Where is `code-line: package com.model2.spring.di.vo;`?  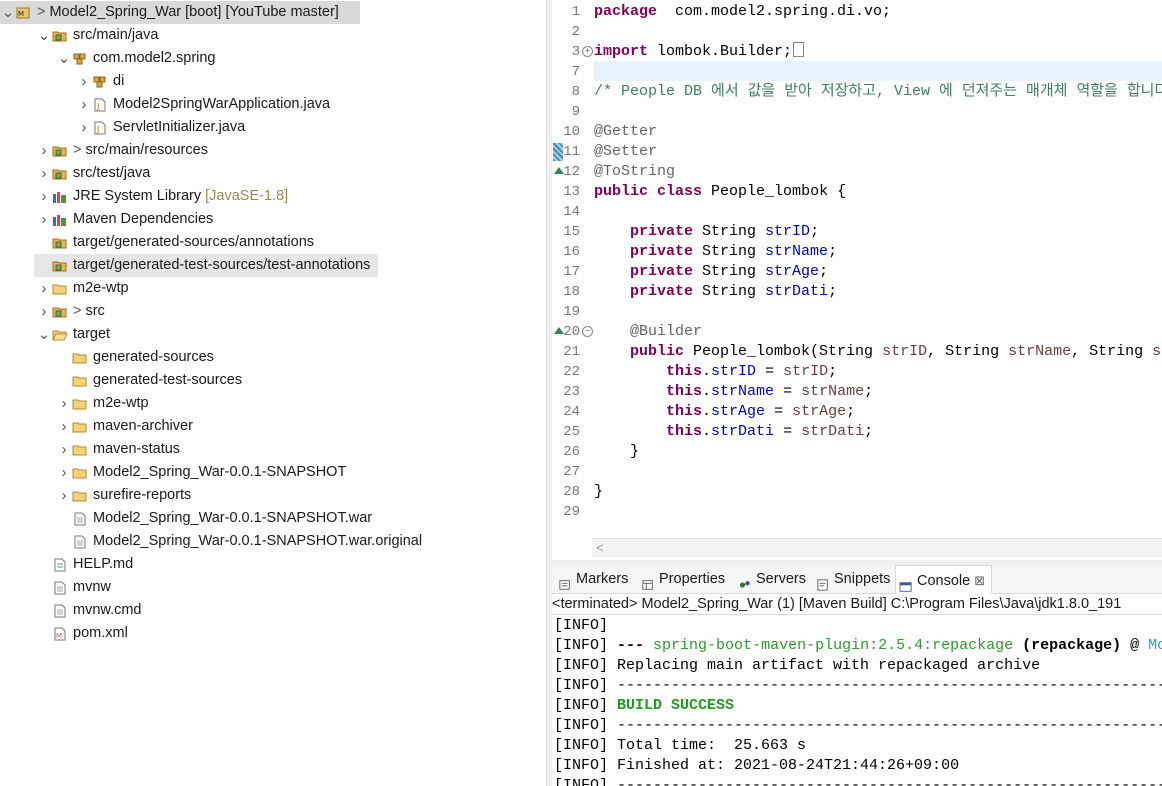 code-line: package com.model2.spring.di.vo; is located at coordinates (742, 12).